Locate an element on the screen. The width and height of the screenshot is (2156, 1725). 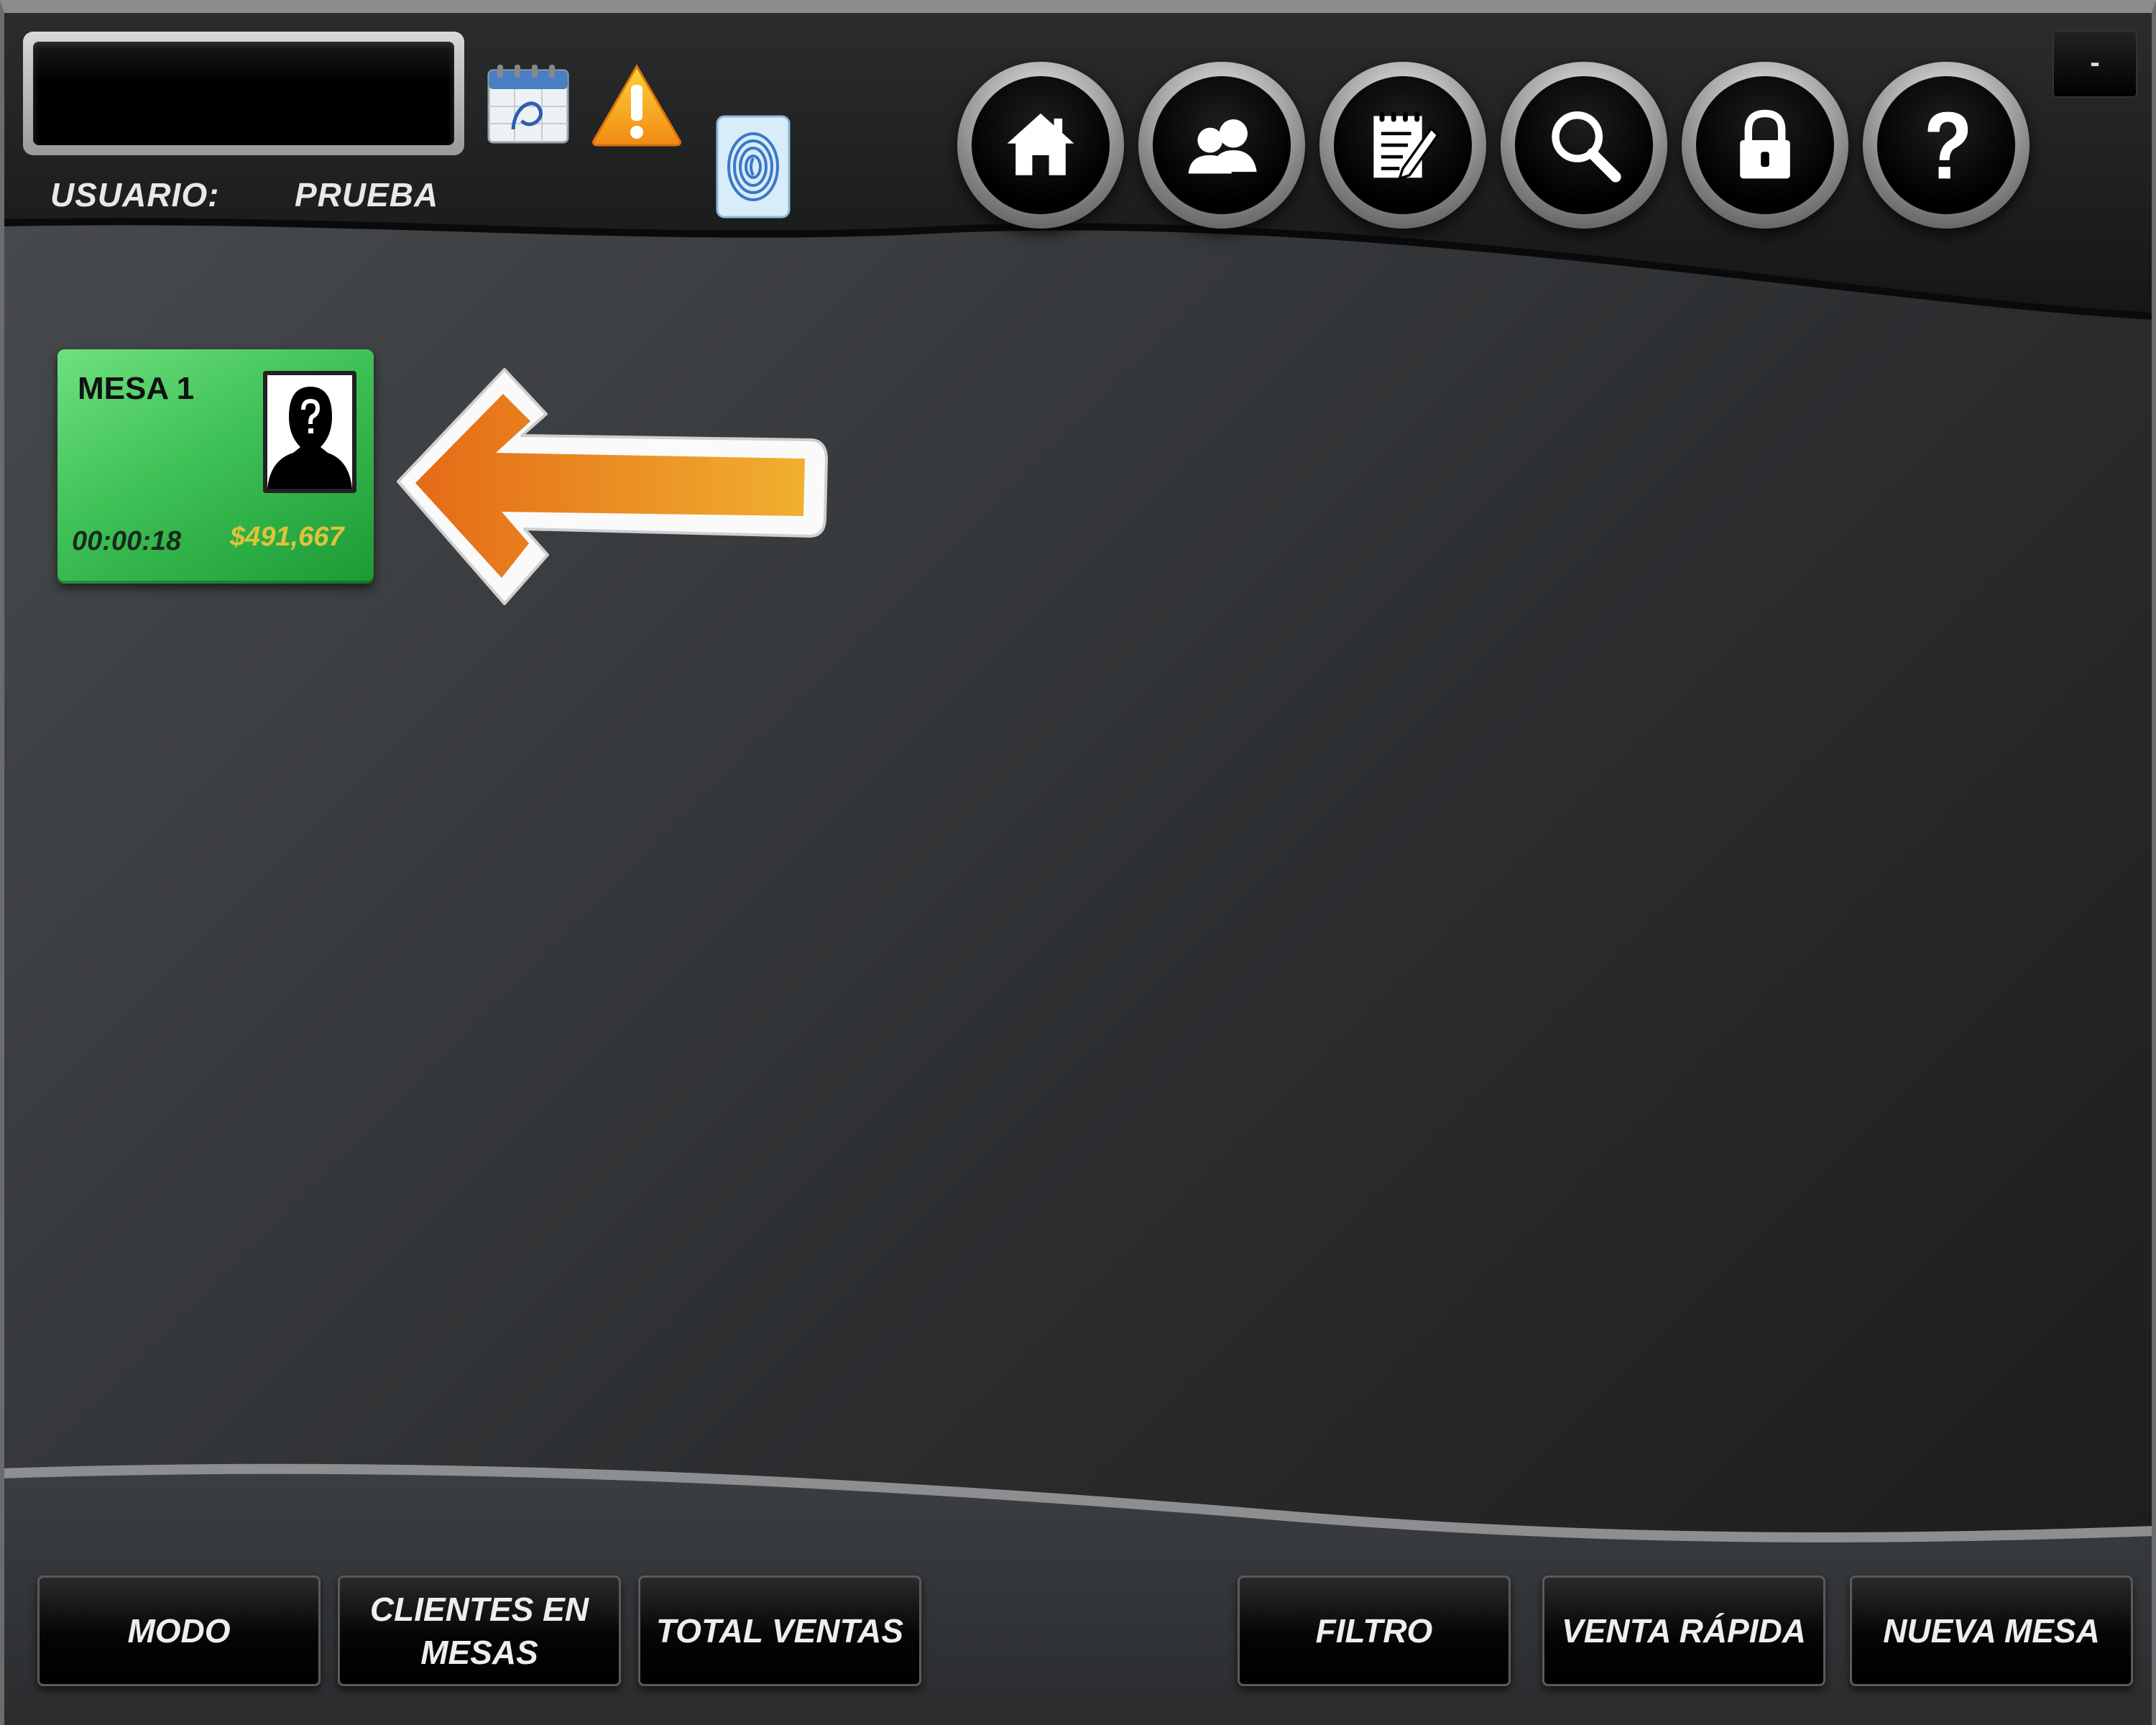
help-button is located at coordinates (1946, 145).